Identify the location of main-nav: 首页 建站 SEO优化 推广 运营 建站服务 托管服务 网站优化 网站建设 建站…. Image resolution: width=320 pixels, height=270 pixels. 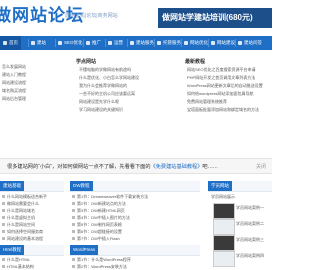
(136, 43).